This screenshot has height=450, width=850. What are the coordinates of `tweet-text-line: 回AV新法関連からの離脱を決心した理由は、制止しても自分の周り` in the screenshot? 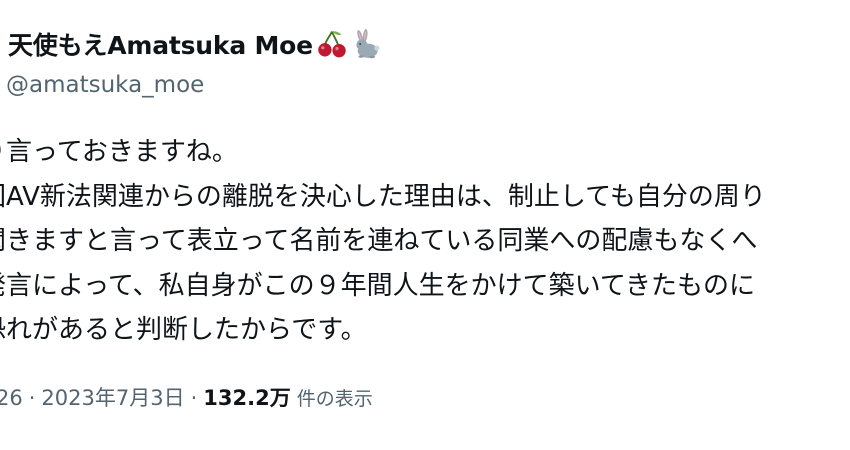 It's located at (383, 196).